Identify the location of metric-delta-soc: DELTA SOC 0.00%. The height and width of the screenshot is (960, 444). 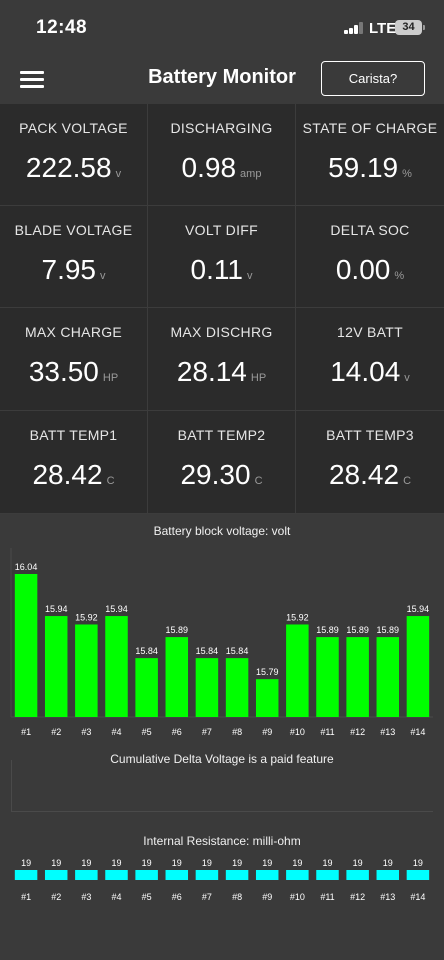
(370, 257).